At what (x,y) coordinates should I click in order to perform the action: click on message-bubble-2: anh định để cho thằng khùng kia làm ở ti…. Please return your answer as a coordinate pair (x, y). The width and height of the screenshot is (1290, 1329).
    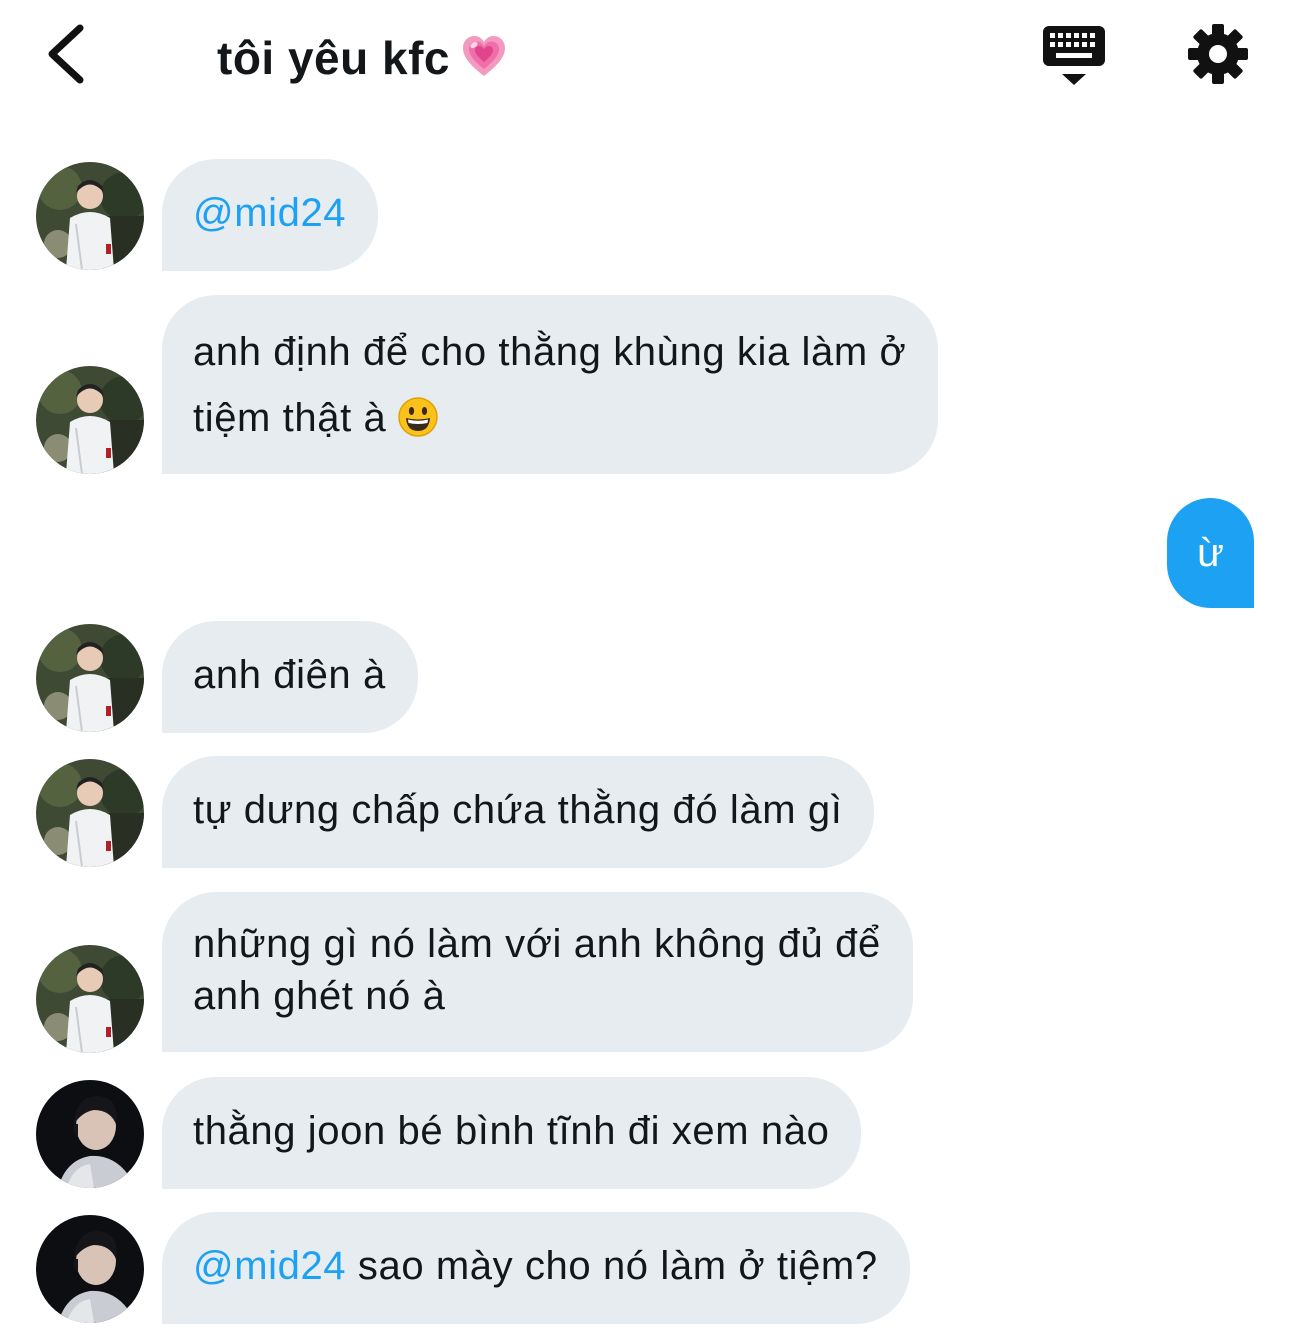
    Looking at the image, I should click on (550, 384).